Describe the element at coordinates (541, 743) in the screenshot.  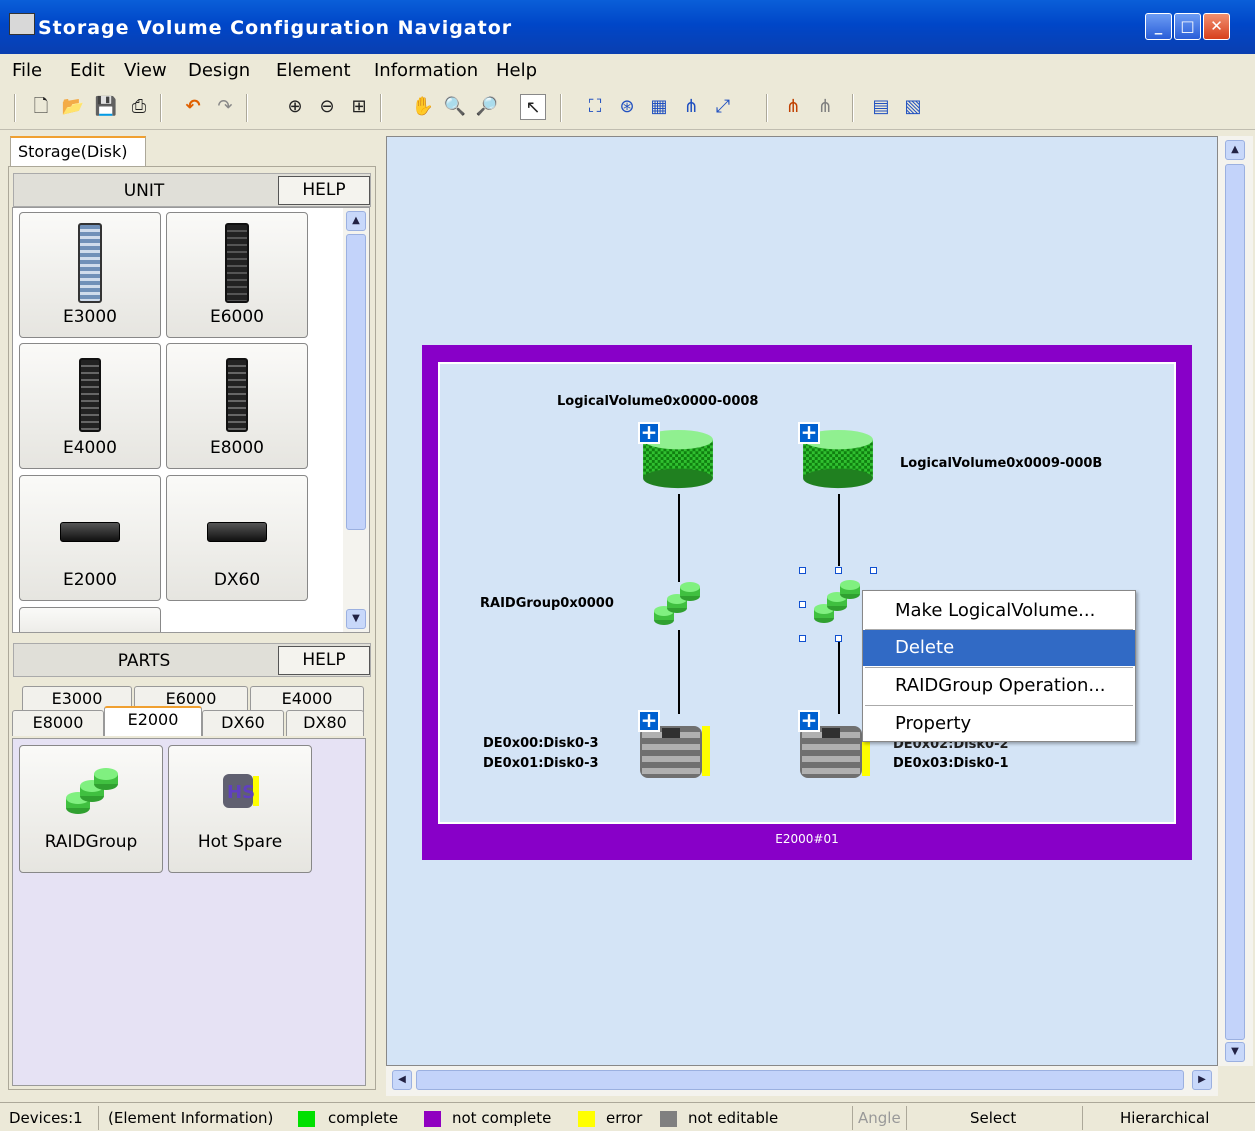
I see `disk-label: DE0x00:Disk0-3` at that location.